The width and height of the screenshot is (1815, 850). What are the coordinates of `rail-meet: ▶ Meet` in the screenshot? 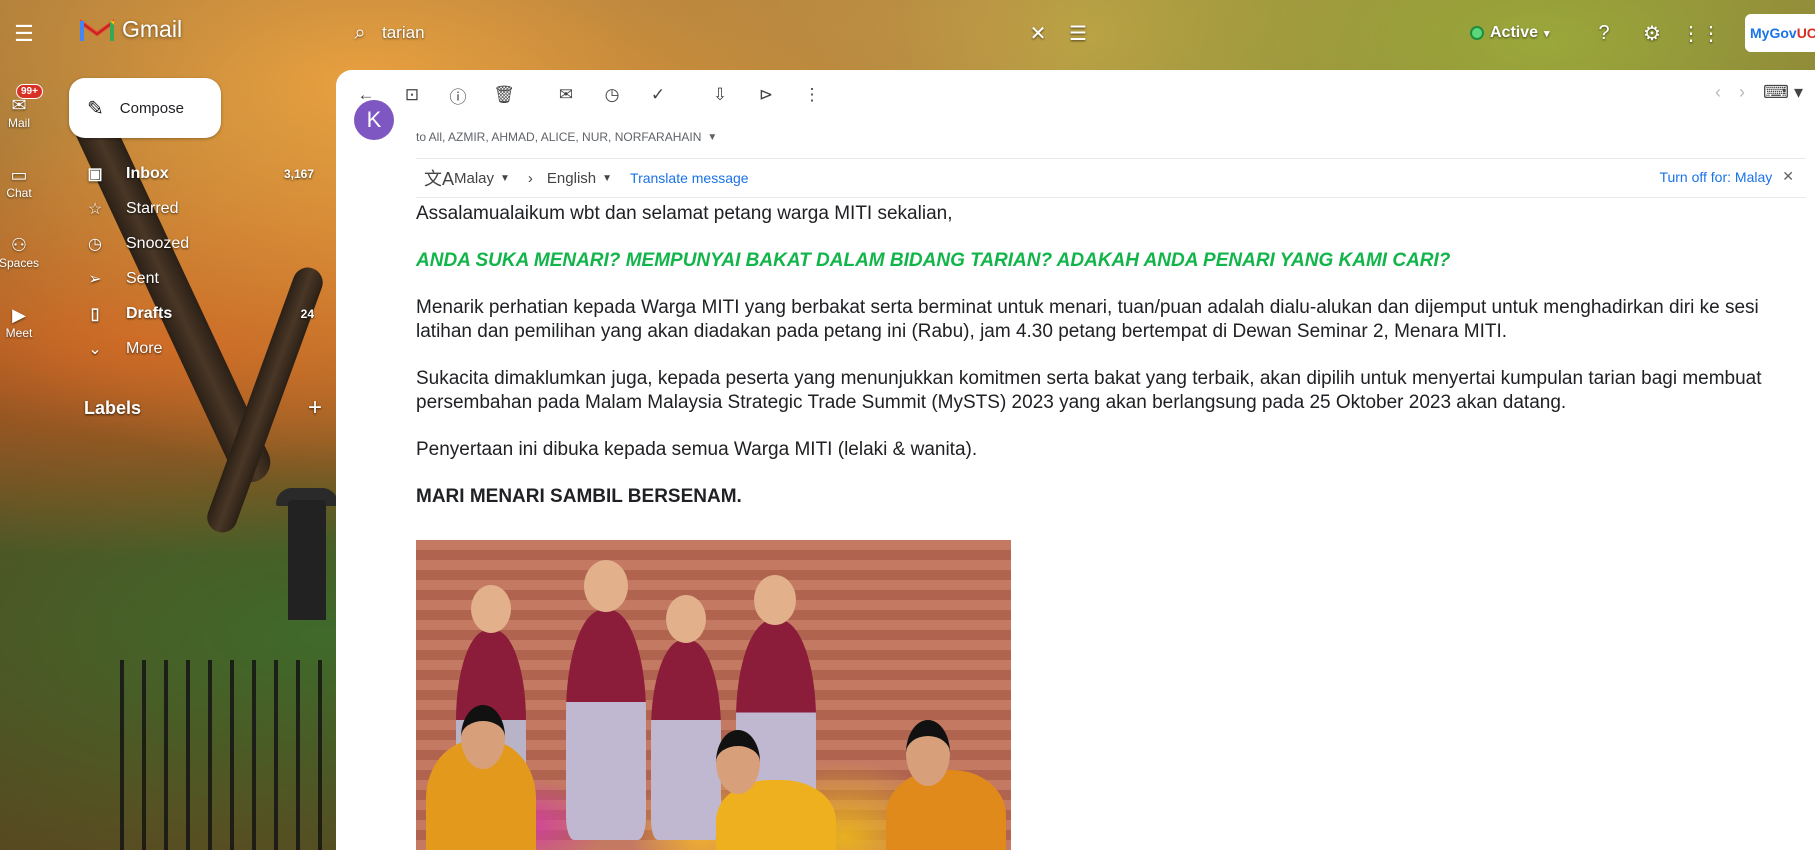 It's located at (19, 322).